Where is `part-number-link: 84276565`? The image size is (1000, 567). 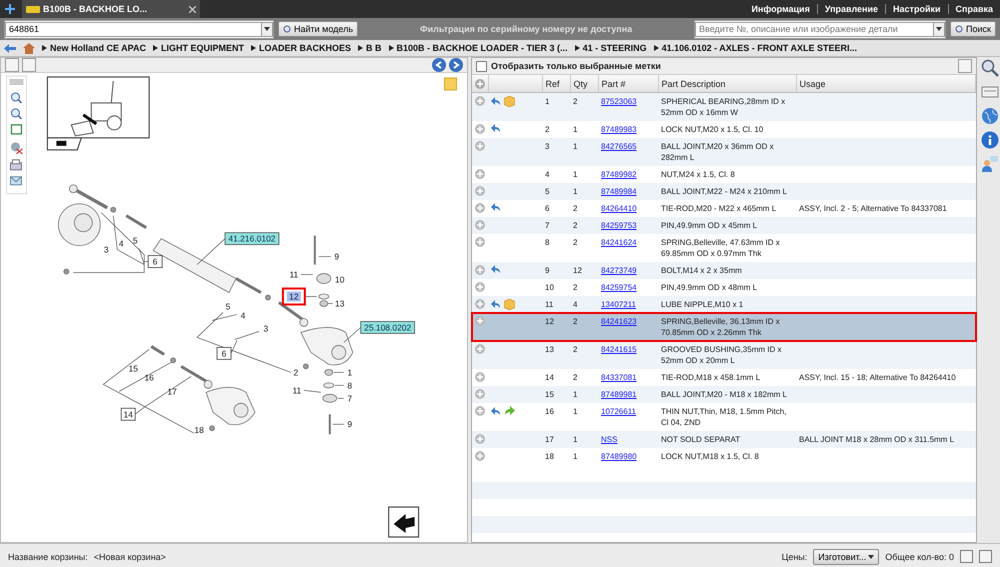 part-number-link: 84276565 is located at coordinates (619, 146).